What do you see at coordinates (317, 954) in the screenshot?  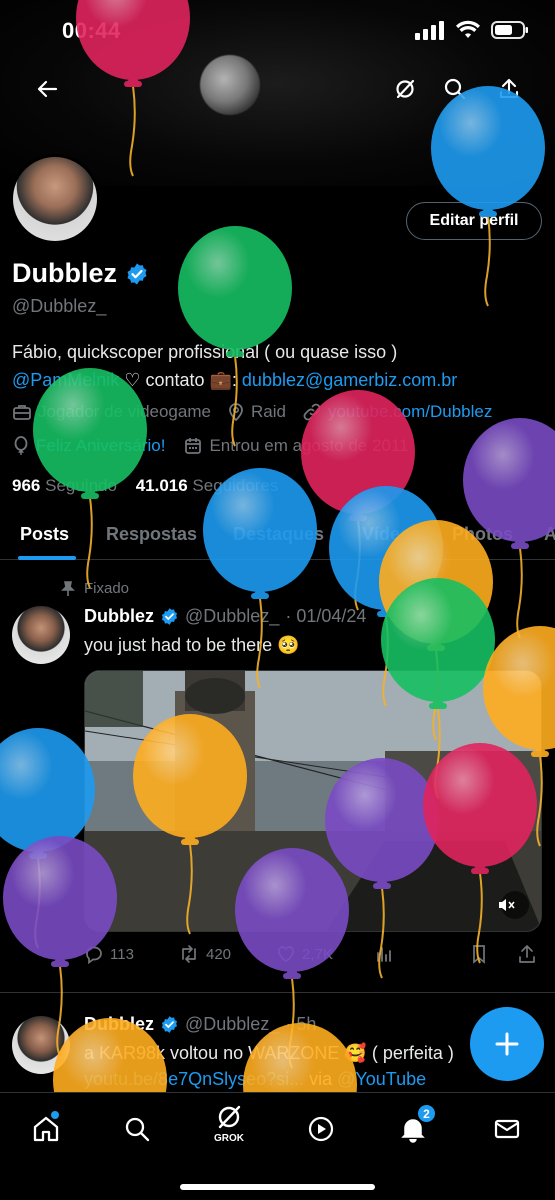 I see `like-count: 2,7K` at bounding box center [317, 954].